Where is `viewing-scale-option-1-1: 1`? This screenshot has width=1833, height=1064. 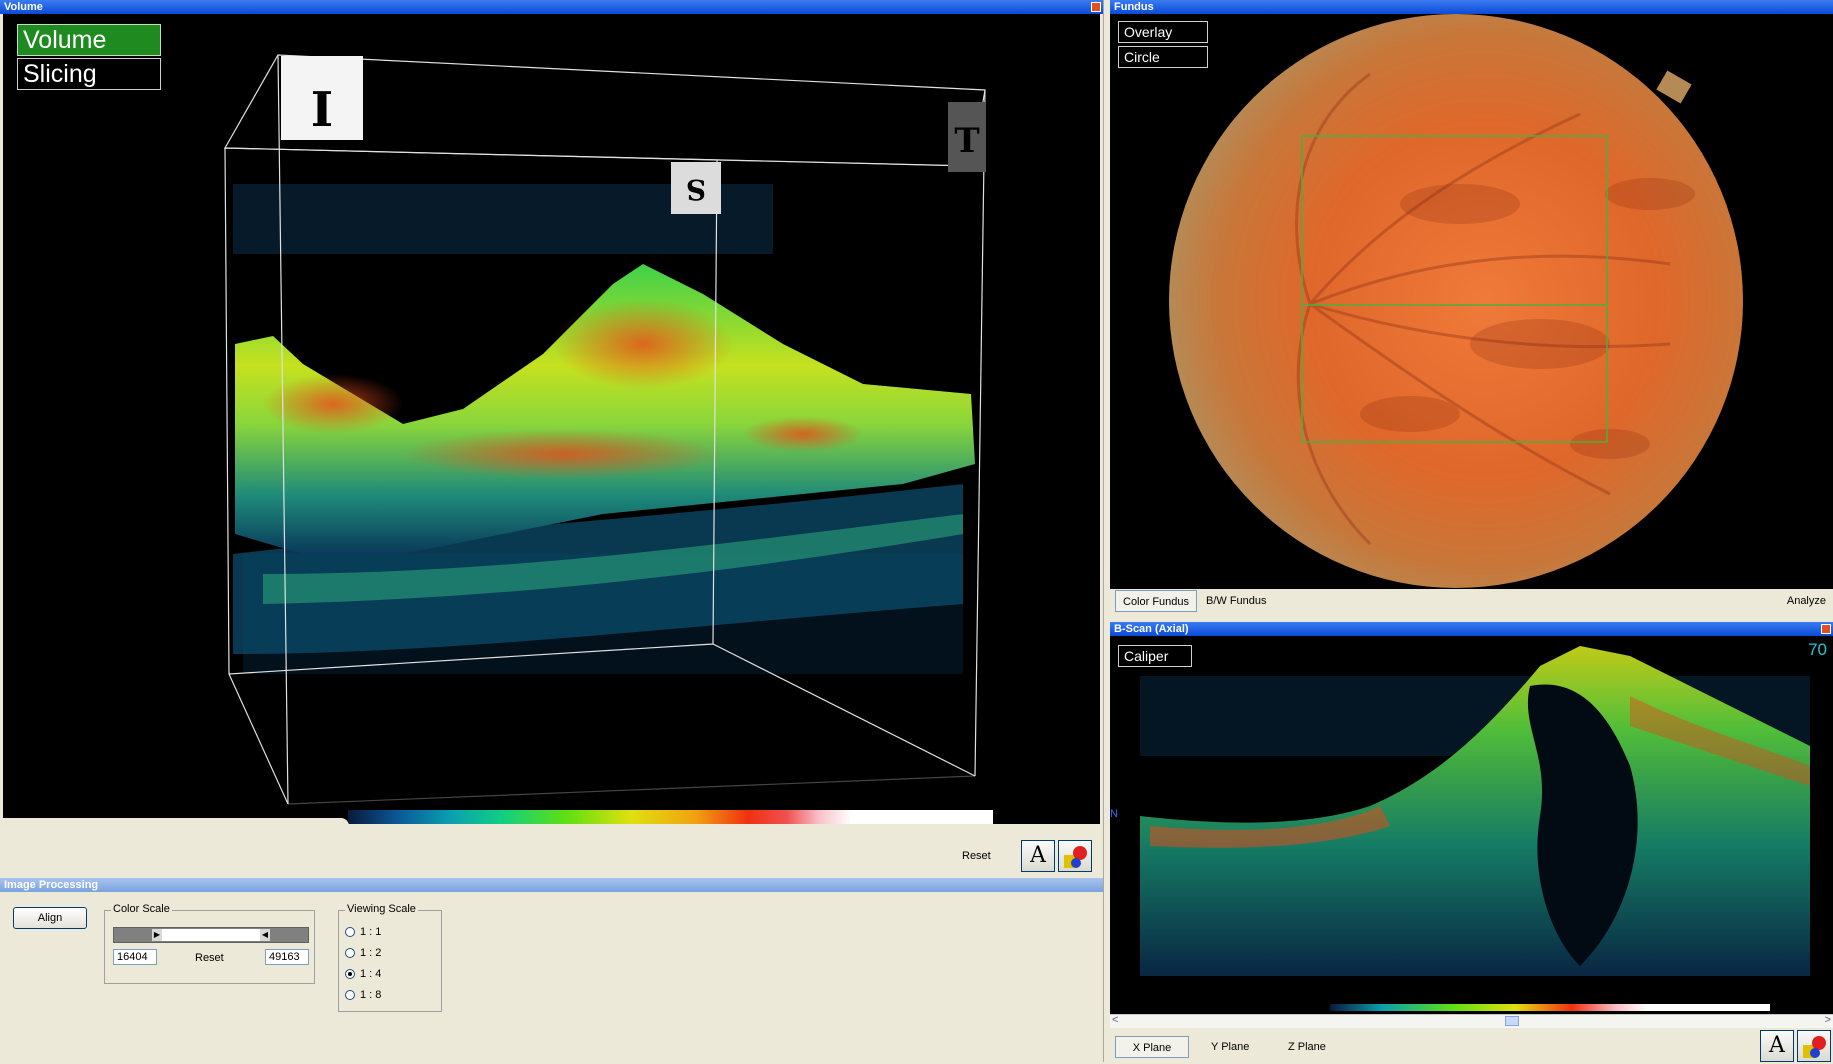 viewing-scale-option-1-1: 1 is located at coordinates (363, 932).